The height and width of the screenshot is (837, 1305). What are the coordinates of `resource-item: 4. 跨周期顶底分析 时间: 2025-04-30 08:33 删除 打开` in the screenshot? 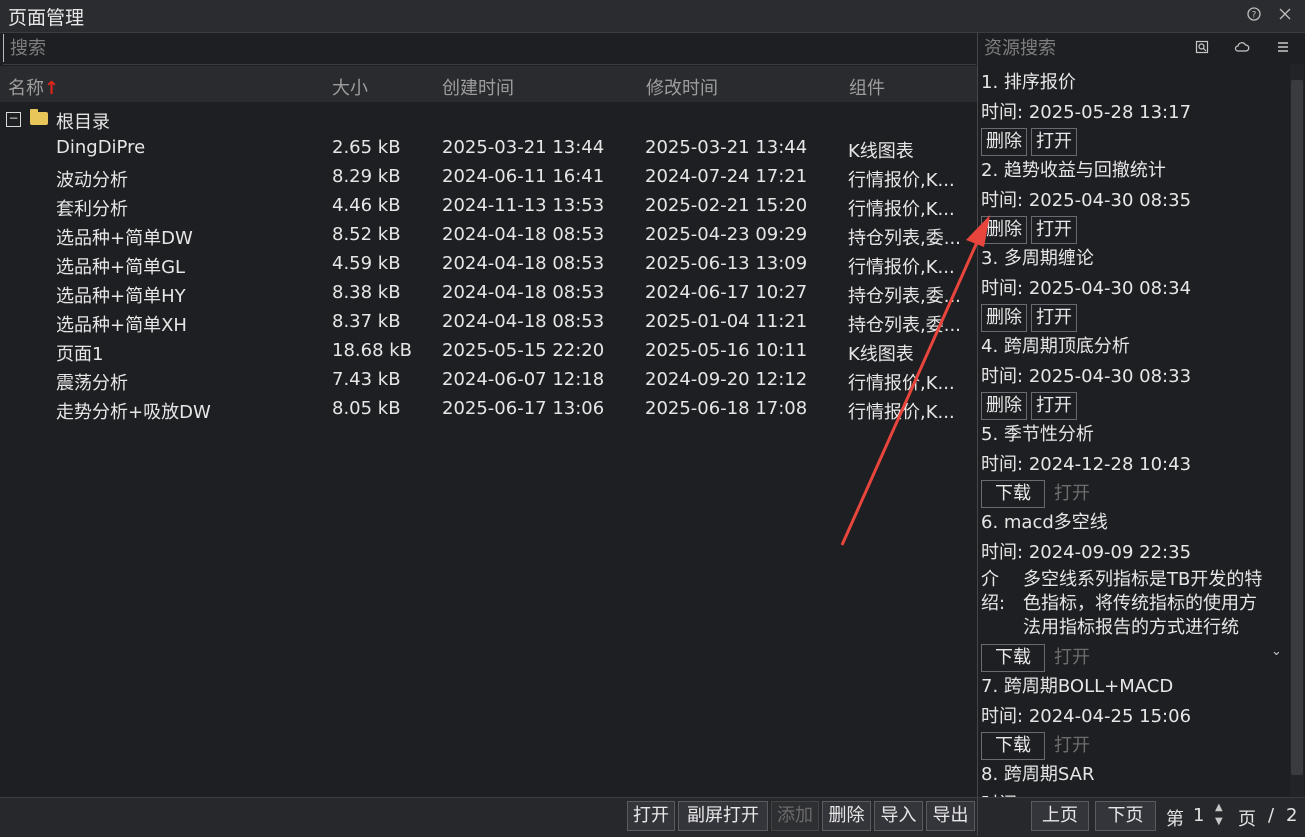 It's located at (1131, 377).